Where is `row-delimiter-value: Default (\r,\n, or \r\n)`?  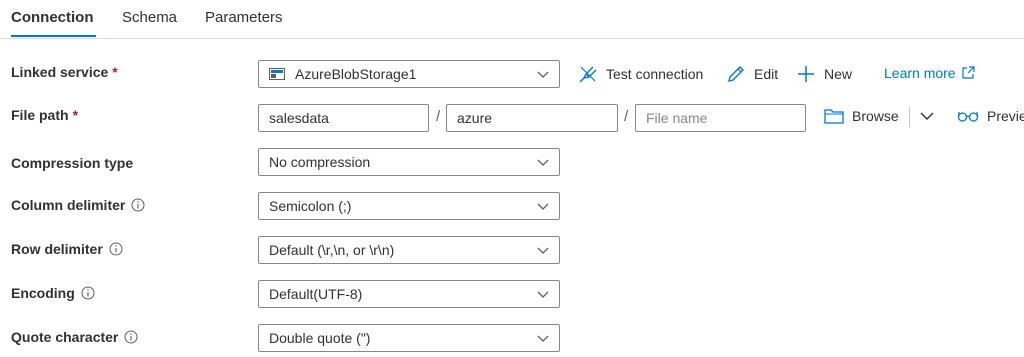 row-delimiter-value: Default (\r,\n, or \r\n) is located at coordinates (332, 250).